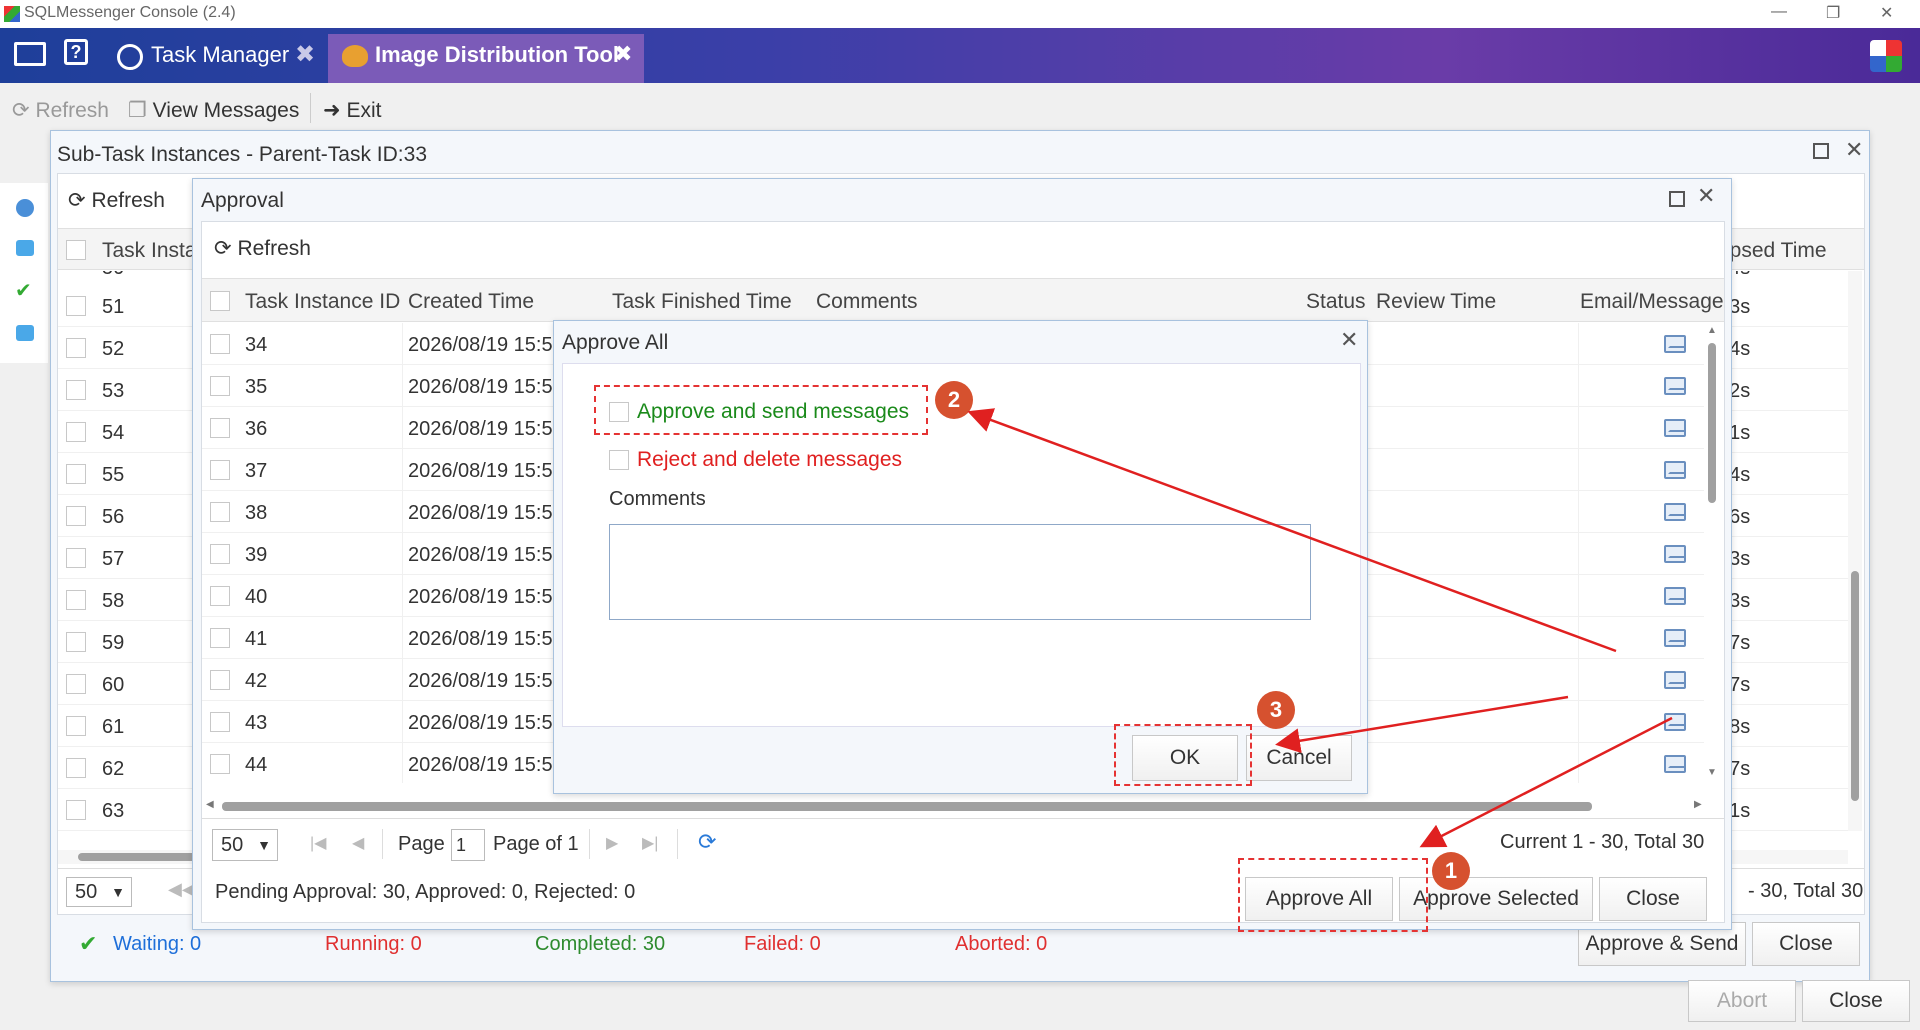 Image resolution: width=1920 pixels, height=1030 pixels. What do you see at coordinates (1292, 530) in the screenshot?
I see `arrow-to-approve-option` at bounding box center [1292, 530].